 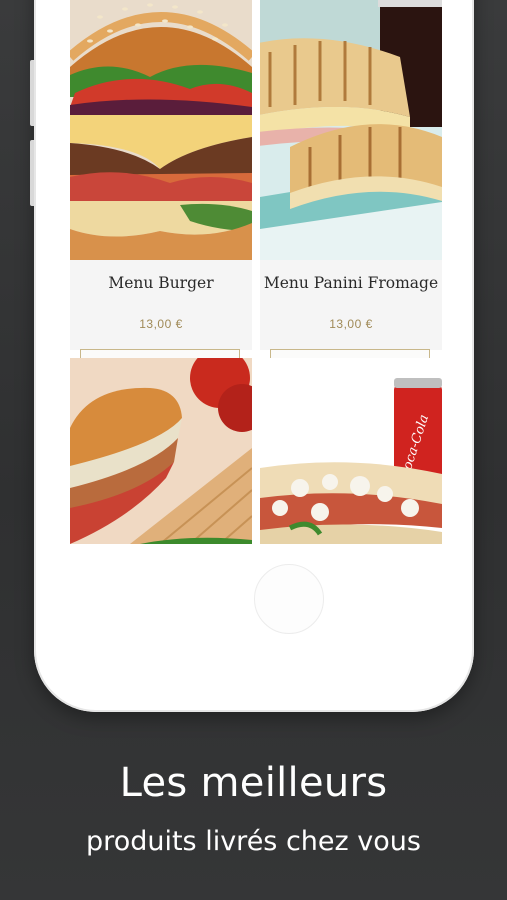 I want to click on product-card-hotdog, so click(x=161, y=451).